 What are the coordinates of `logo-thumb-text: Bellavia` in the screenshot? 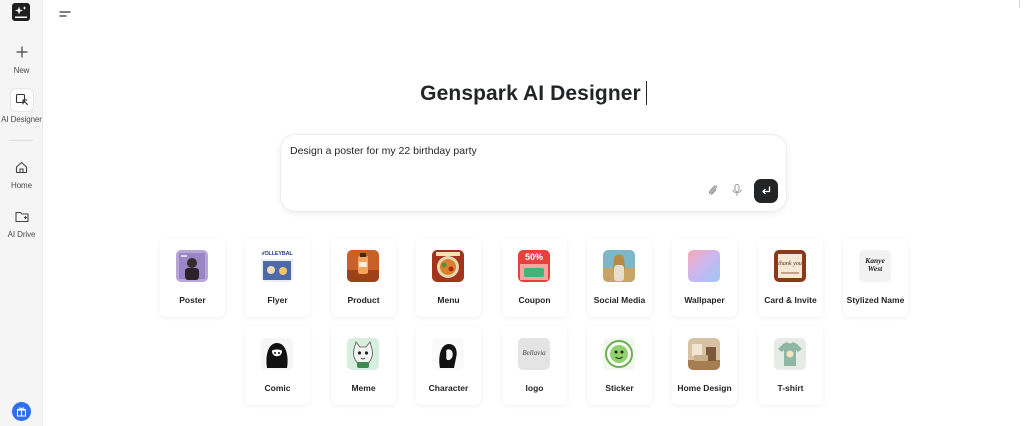 It's located at (534, 353).